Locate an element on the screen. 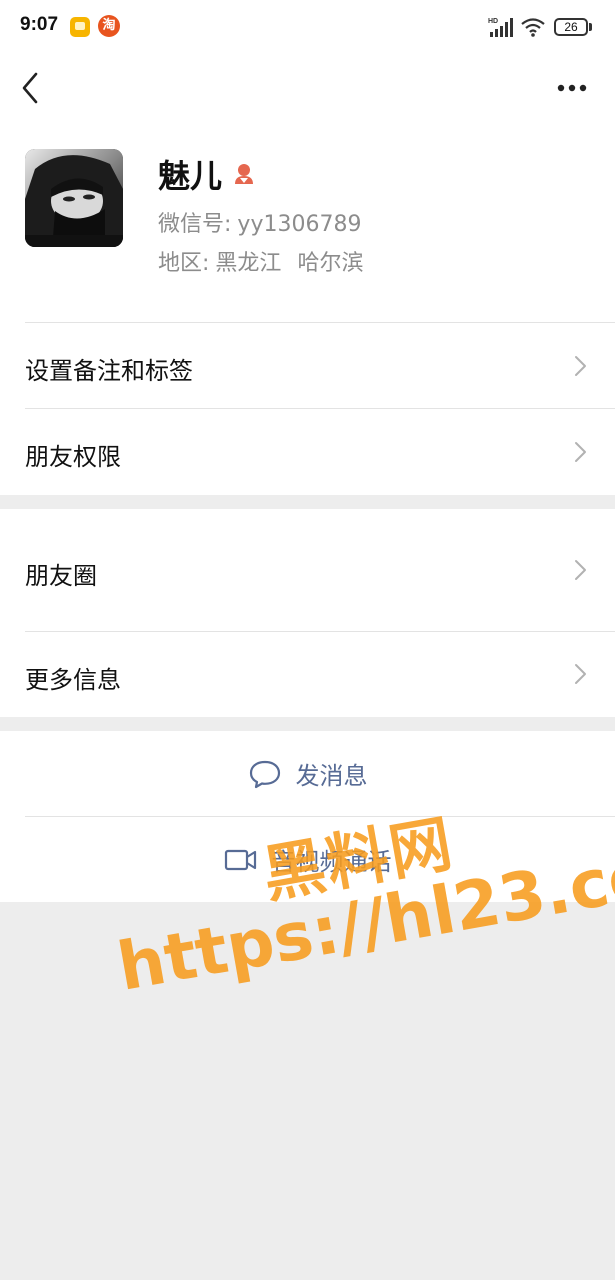 The image size is (615, 1280). back-button is located at coordinates (32, 88).